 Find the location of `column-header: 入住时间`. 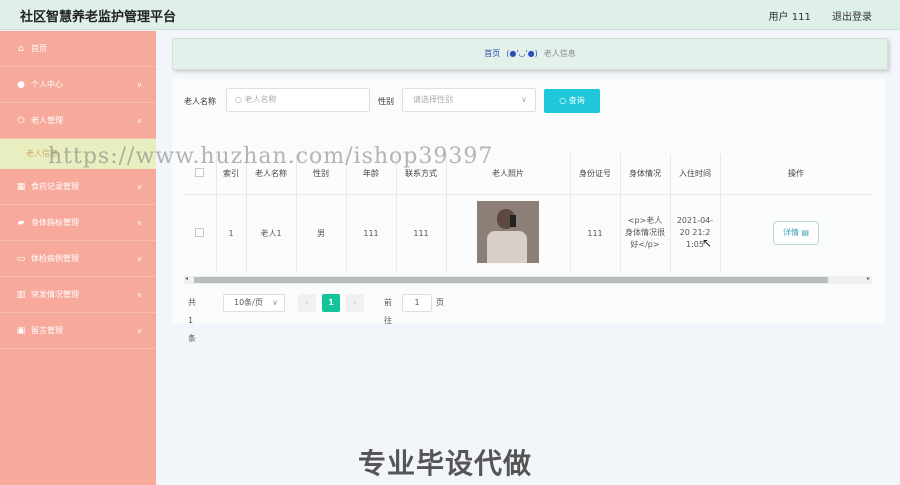

column-header: 入住时间 is located at coordinates (695, 174).